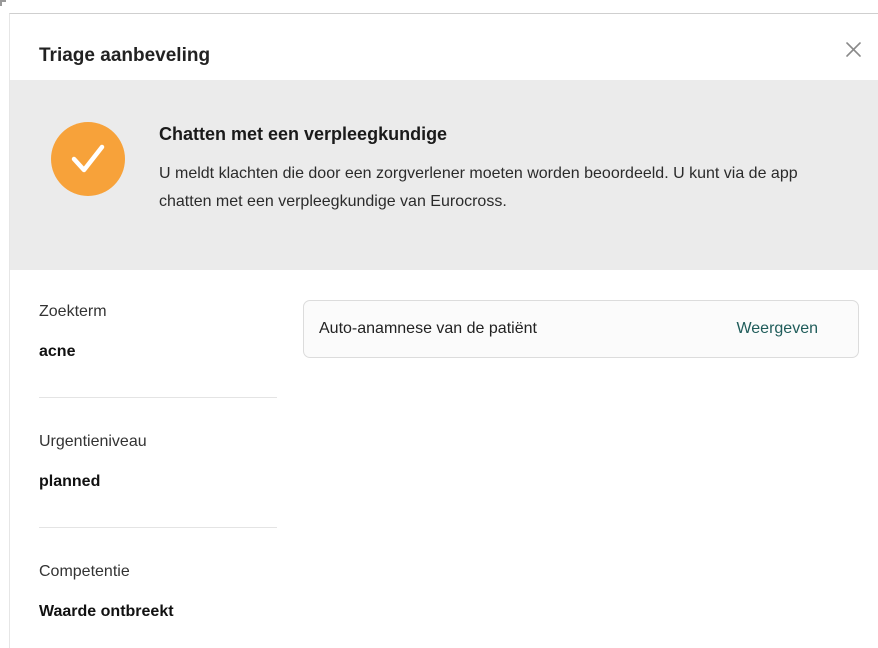  Describe the element at coordinates (125, 55) in the screenshot. I see `dialog-title: Triage aanbeveling` at that location.